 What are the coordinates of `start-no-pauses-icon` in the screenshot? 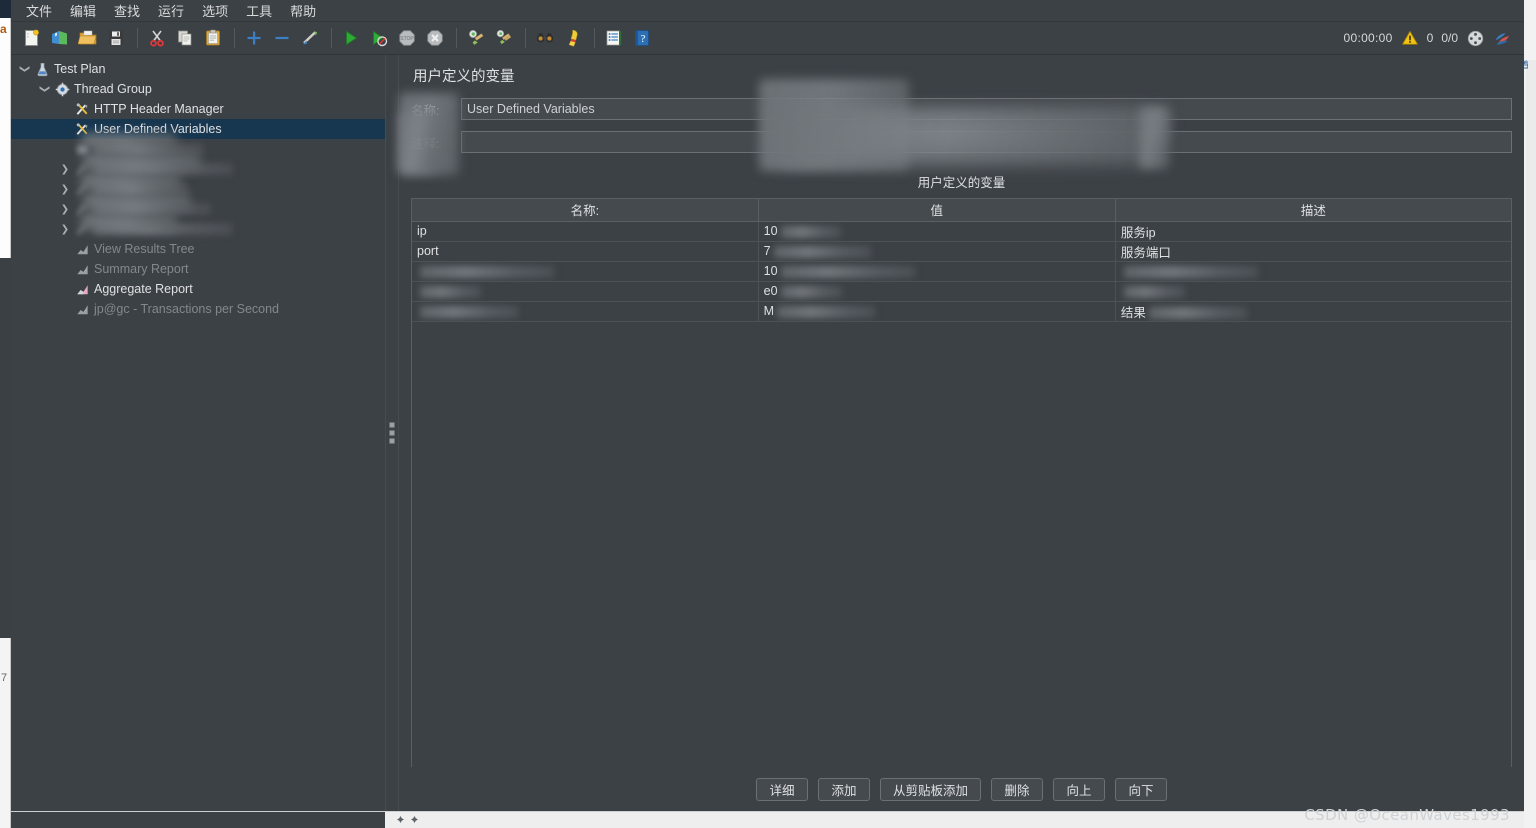 It's located at (379, 38).